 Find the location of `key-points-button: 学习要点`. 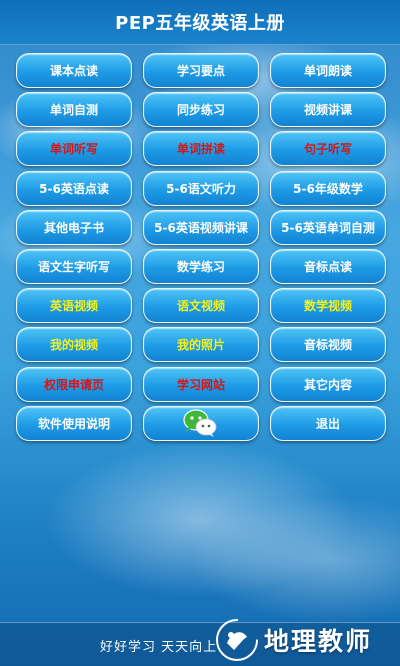

key-points-button: 学习要点 is located at coordinates (201, 70).